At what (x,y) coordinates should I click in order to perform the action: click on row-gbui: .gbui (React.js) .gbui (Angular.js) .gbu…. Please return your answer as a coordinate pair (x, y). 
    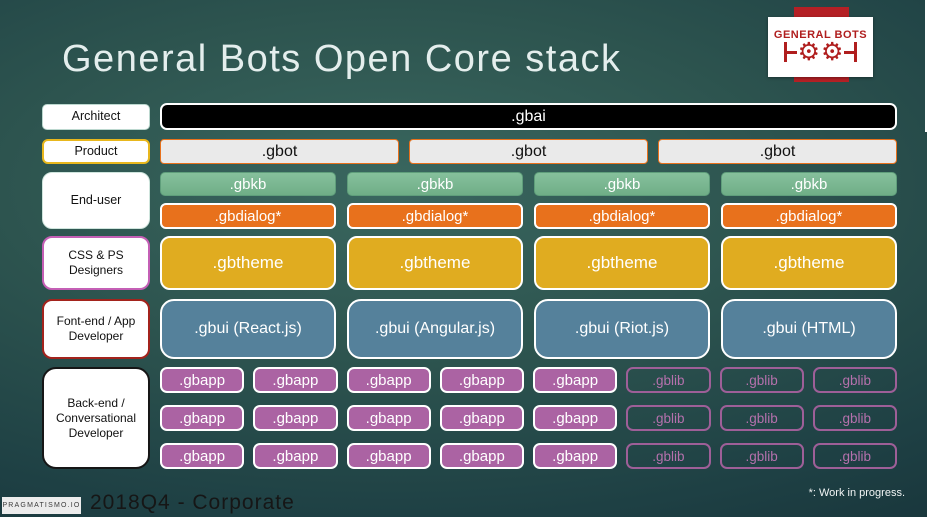
    Looking at the image, I should click on (528, 329).